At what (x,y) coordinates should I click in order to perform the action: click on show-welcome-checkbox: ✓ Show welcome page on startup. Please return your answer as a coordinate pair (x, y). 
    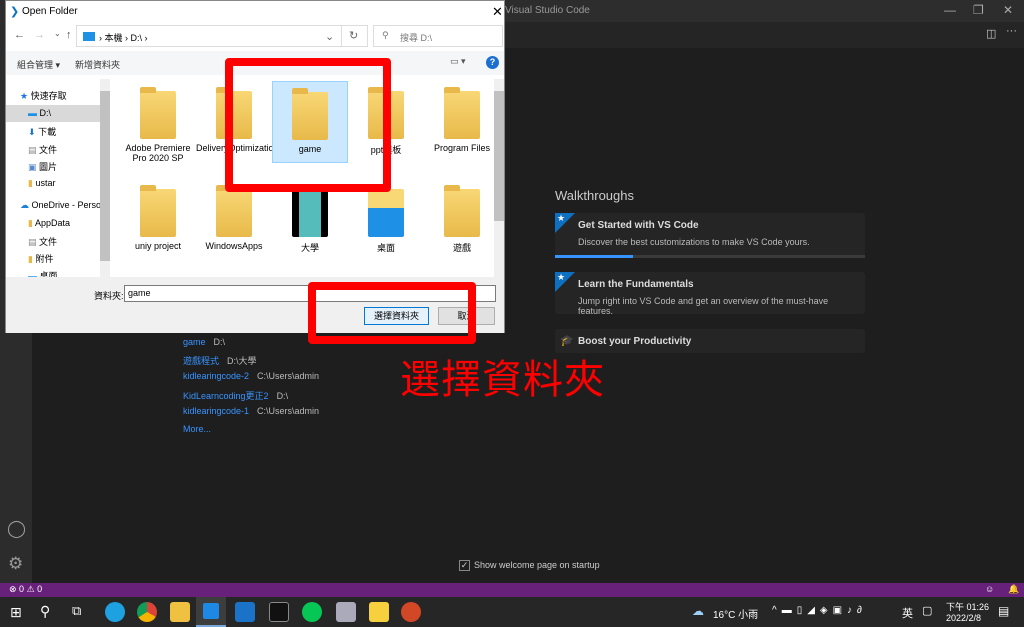
    Looking at the image, I should click on (529, 565).